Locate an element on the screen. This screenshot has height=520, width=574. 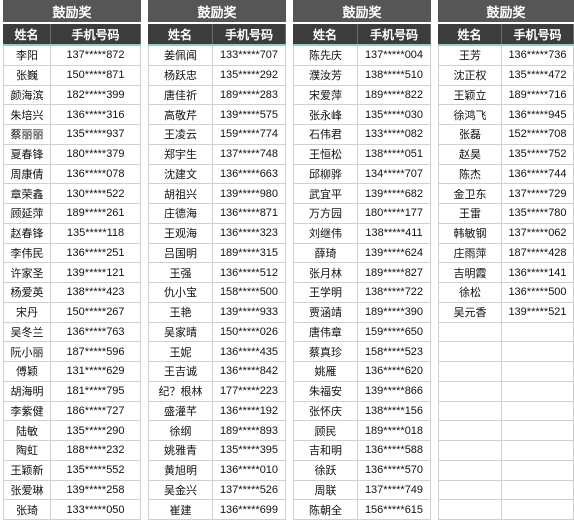
winner-name-cell: 张巍 is located at coordinates (27, 75).